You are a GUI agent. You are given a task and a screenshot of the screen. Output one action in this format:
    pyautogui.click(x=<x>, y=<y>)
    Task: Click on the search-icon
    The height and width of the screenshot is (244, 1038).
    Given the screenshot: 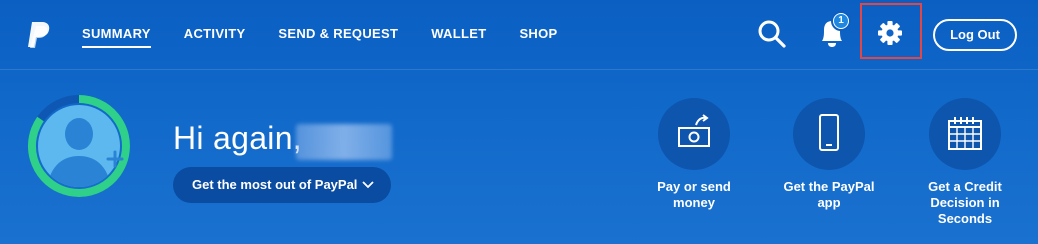 What is the action you would take?
    pyautogui.click(x=772, y=34)
    